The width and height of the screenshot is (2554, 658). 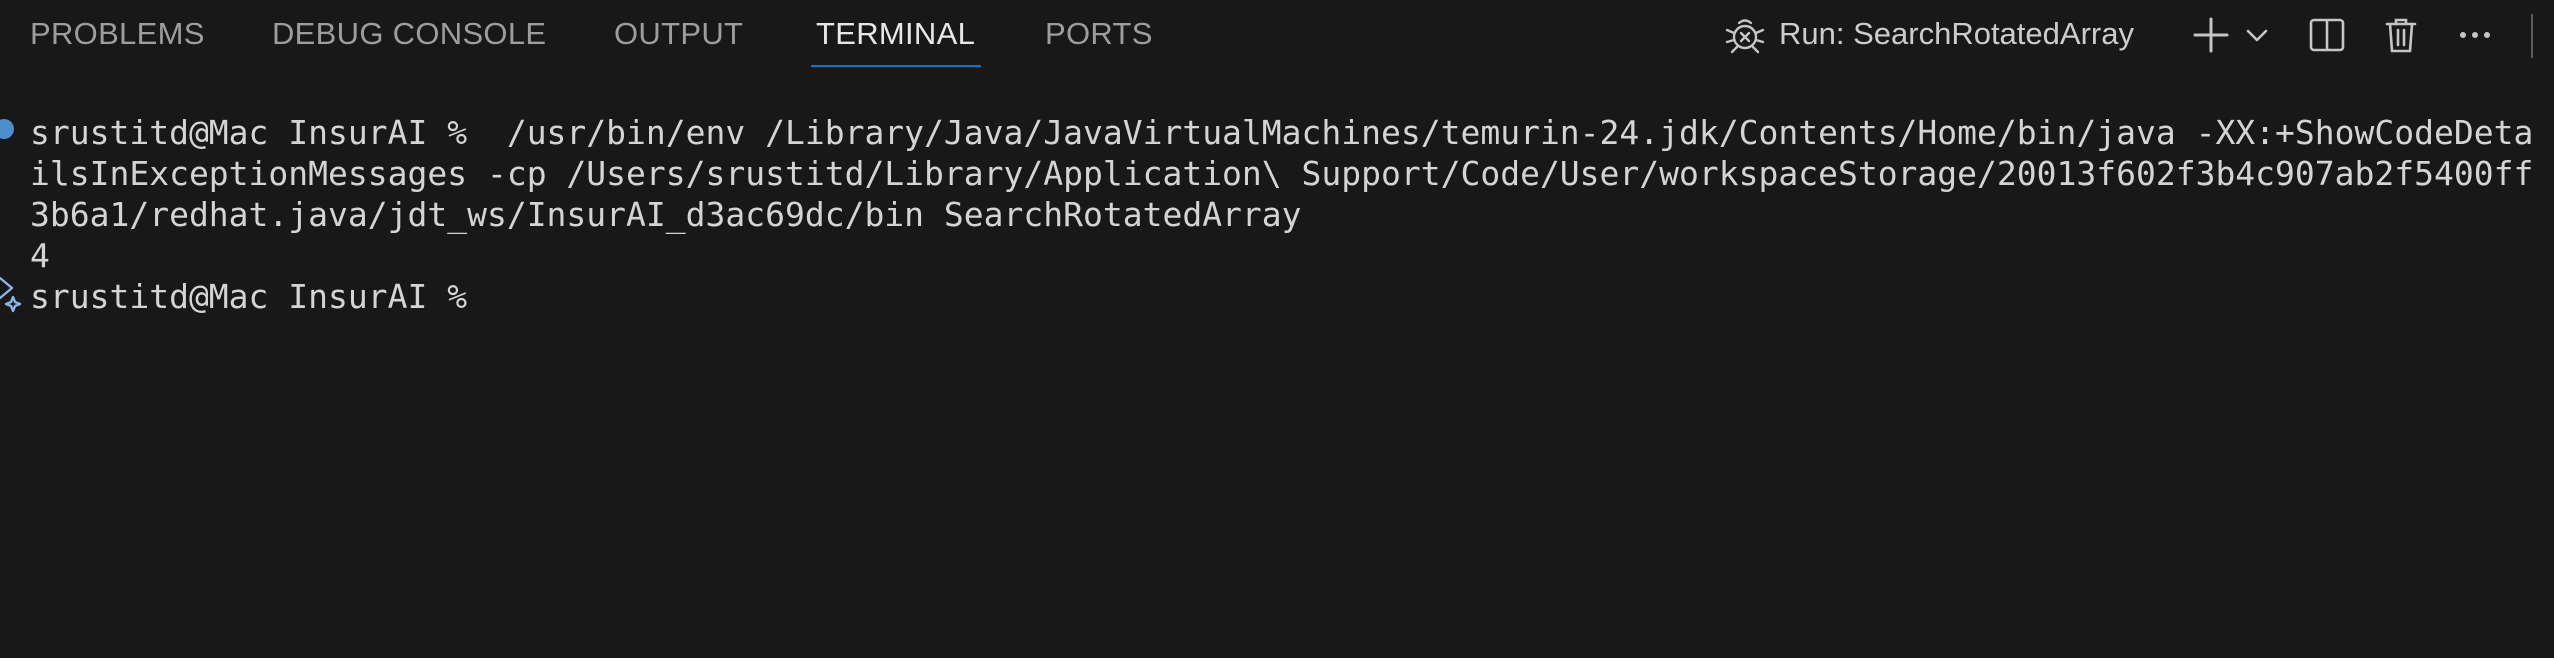 What do you see at coordinates (2401, 35) in the screenshot?
I see `trash-icon` at bounding box center [2401, 35].